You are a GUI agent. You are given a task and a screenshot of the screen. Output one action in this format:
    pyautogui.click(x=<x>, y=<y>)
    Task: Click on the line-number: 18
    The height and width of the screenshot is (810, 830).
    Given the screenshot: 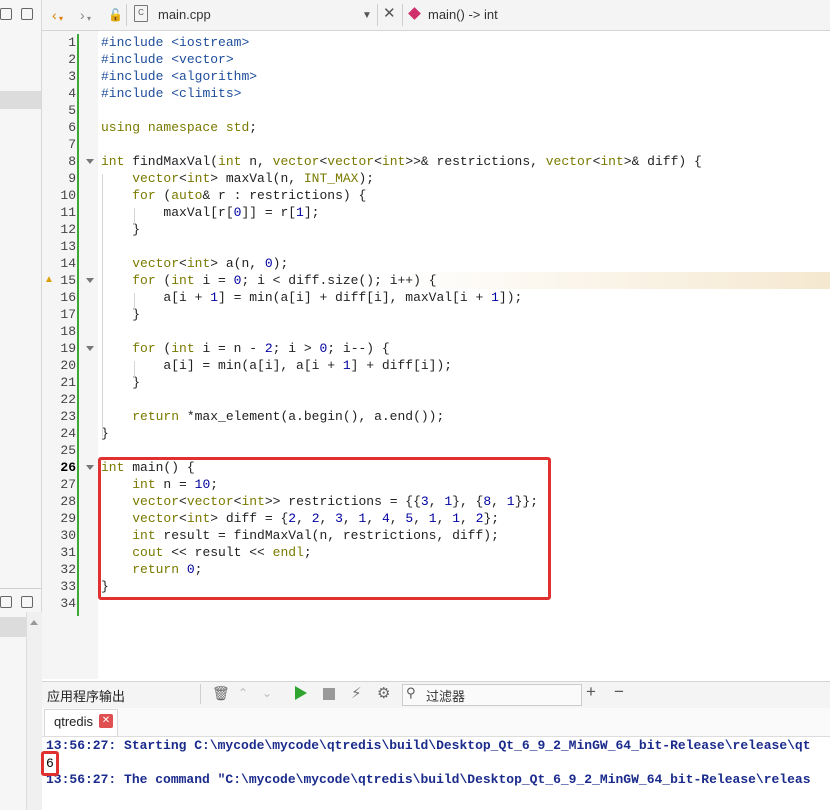 What is the action you would take?
    pyautogui.click(x=68, y=331)
    